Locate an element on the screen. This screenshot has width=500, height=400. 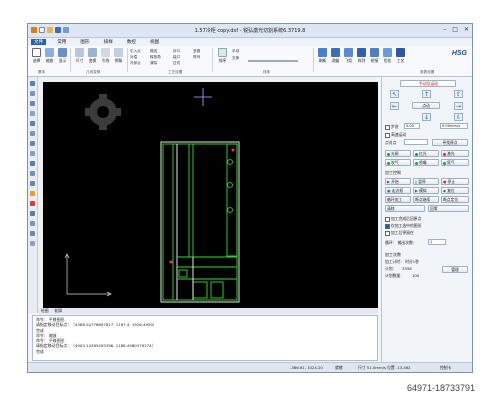
compensation-item: 补偿 is located at coordinates (133, 57).